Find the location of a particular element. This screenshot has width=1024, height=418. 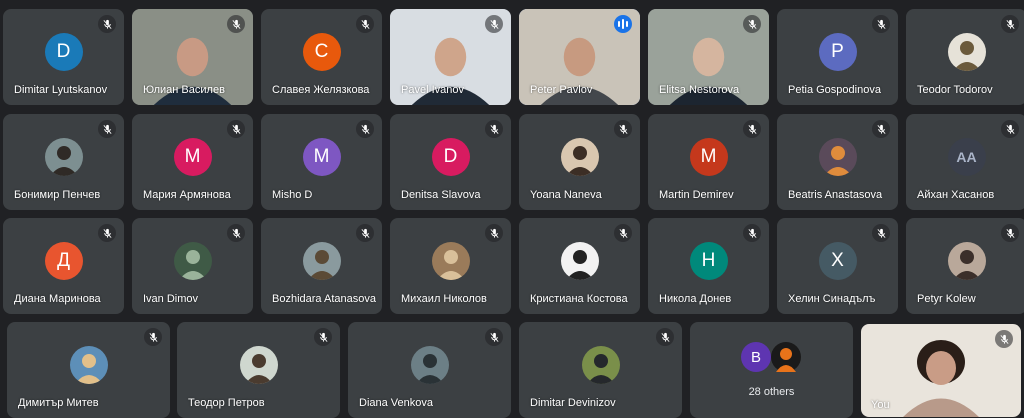

participant-tile: Кристиана Костова is located at coordinates (579, 266).